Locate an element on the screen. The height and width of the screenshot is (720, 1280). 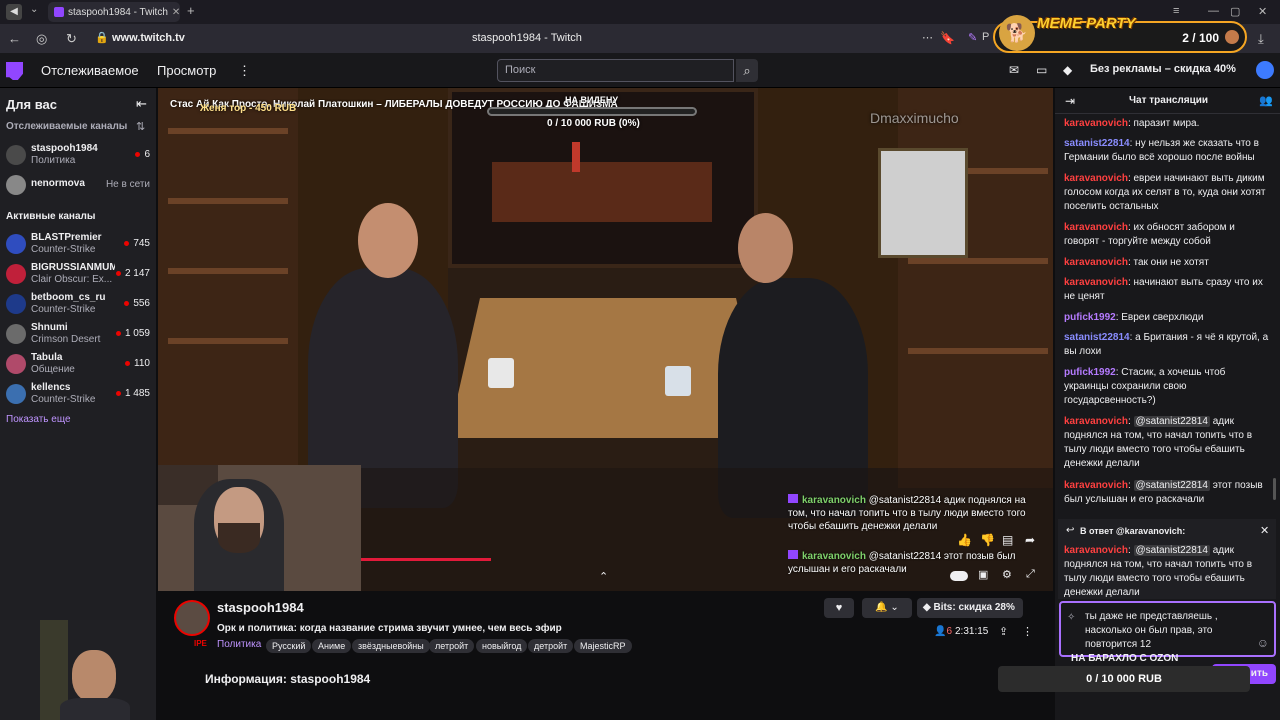
twitch-logo-icon is located at coordinates (14, 71).